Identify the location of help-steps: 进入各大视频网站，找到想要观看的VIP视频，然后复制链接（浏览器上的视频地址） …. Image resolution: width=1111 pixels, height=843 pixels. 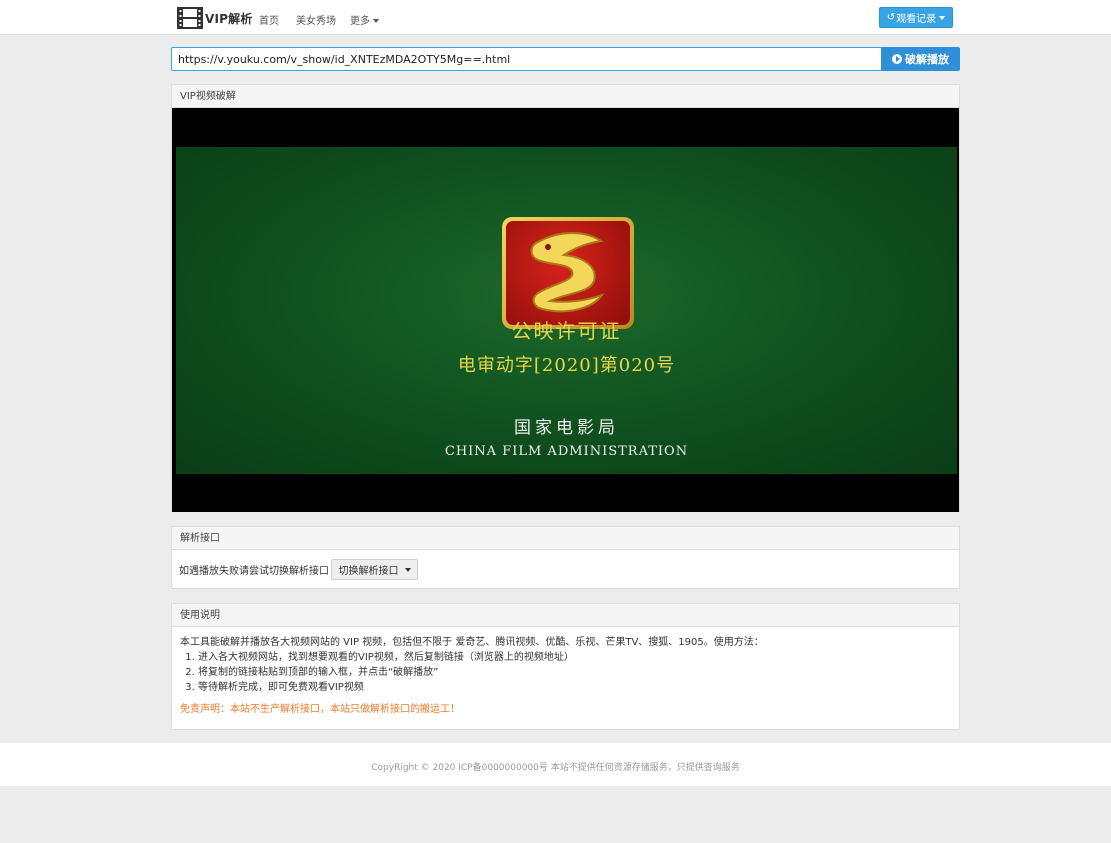
(565, 672).